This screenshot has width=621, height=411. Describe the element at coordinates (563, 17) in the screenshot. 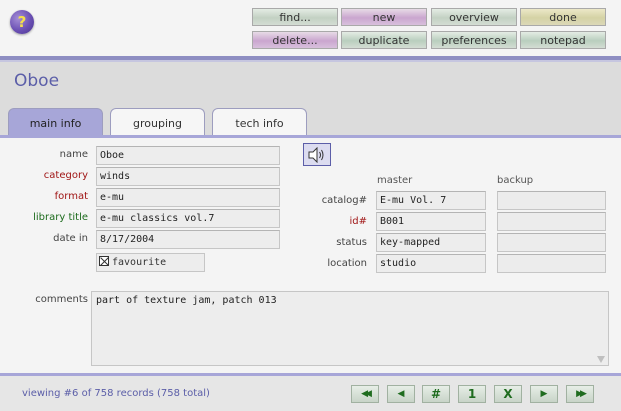

I see `done-button: done` at that location.